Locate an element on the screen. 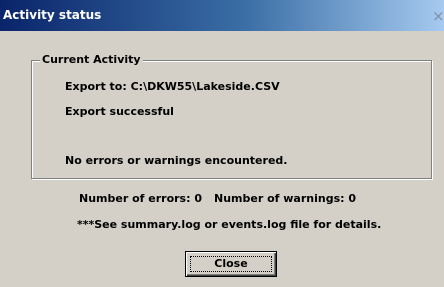  export-path-text: Export to: C:\DKW55\Lakeside.CSV is located at coordinates (172, 86).